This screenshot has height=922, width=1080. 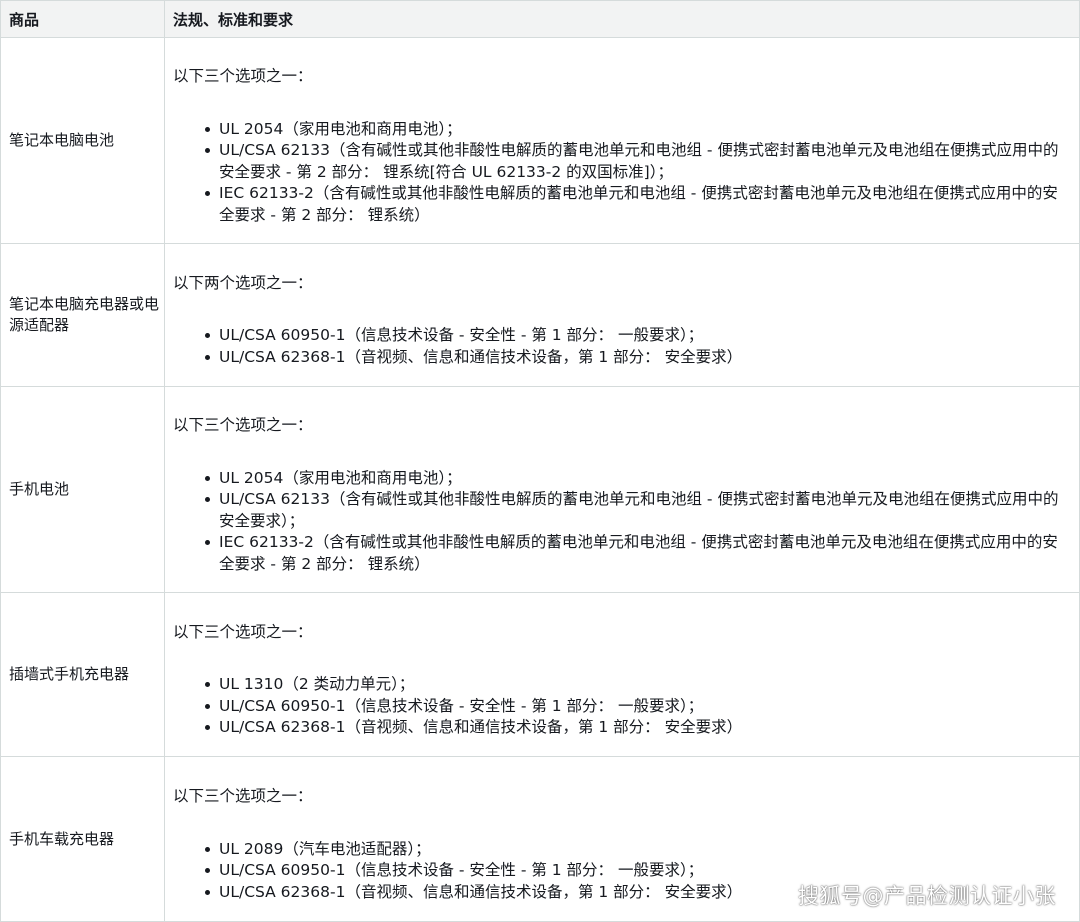 What do you see at coordinates (82, 674) in the screenshot?
I see `product-cell: 插墙式手机充电器` at bounding box center [82, 674].